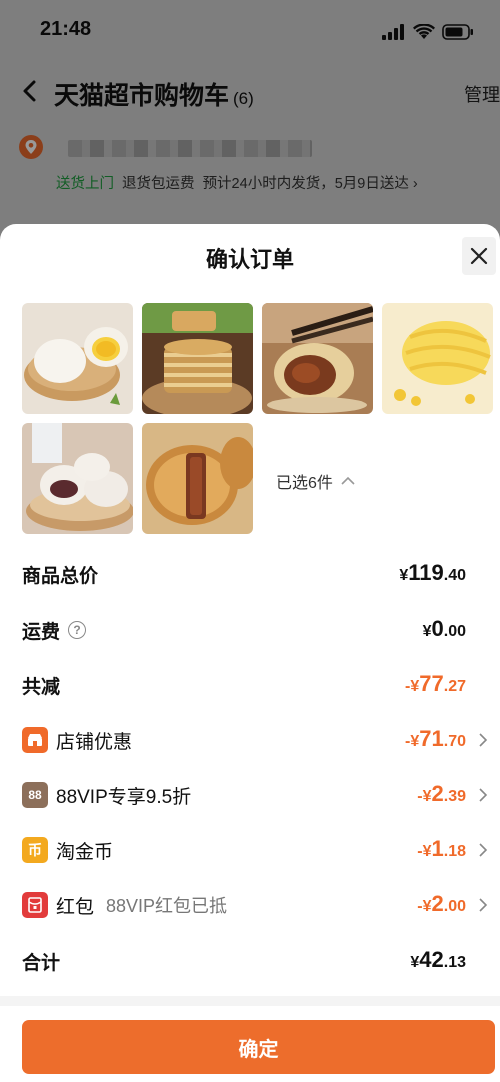 The image size is (500, 1082). I want to click on grand-total-label: 合计, so click(41, 963).